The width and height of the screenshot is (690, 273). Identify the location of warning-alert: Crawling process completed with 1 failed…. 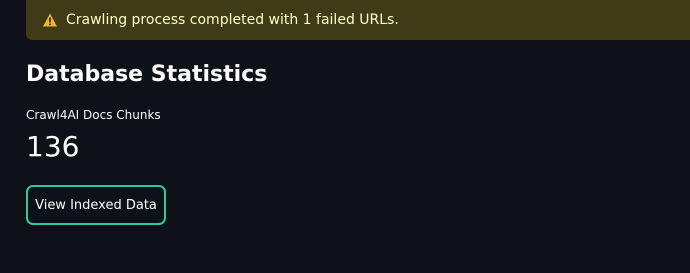
(358, 20).